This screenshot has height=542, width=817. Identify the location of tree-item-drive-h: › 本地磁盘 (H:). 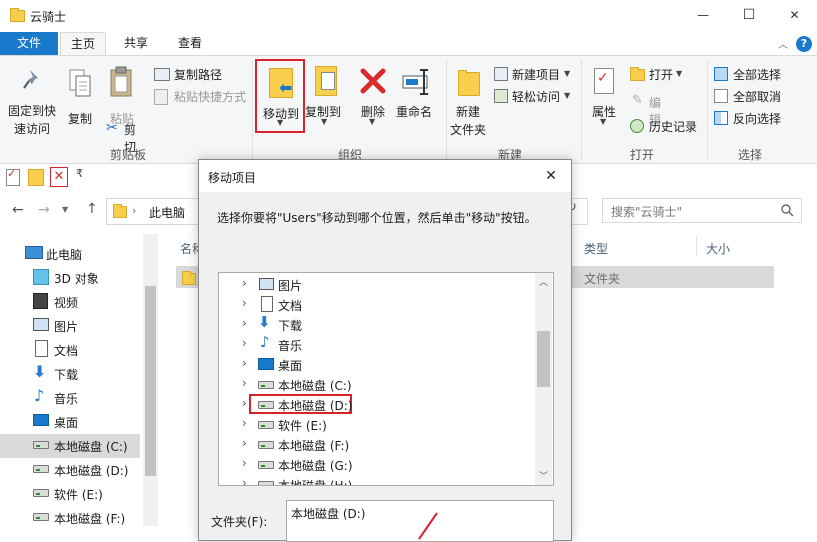
(377, 480).